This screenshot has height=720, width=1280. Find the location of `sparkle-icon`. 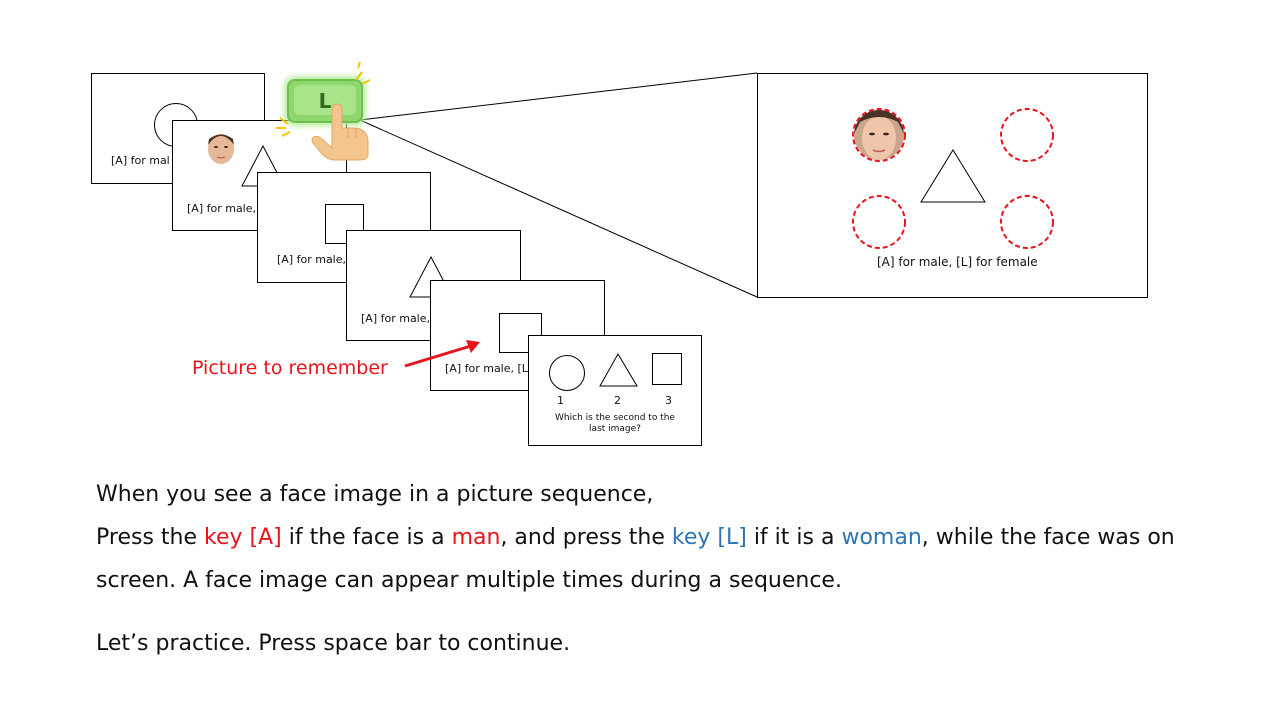

sparkle-icon is located at coordinates (323, 99).